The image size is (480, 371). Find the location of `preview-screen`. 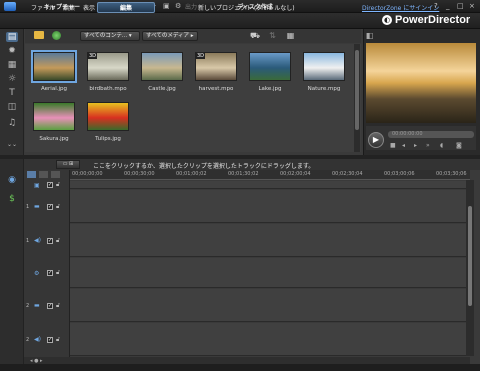

preview-screen is located at coordinates (421, 83).